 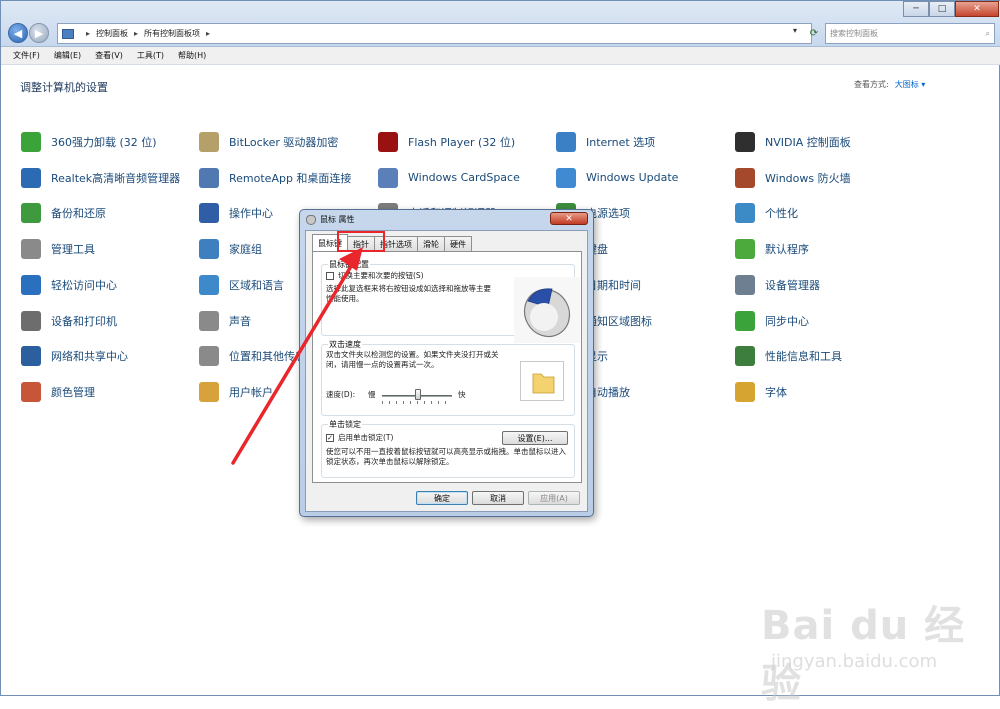 I want to click on baidu-watermark-url: jingyan.baidu.com, so click(x=854, y=661).